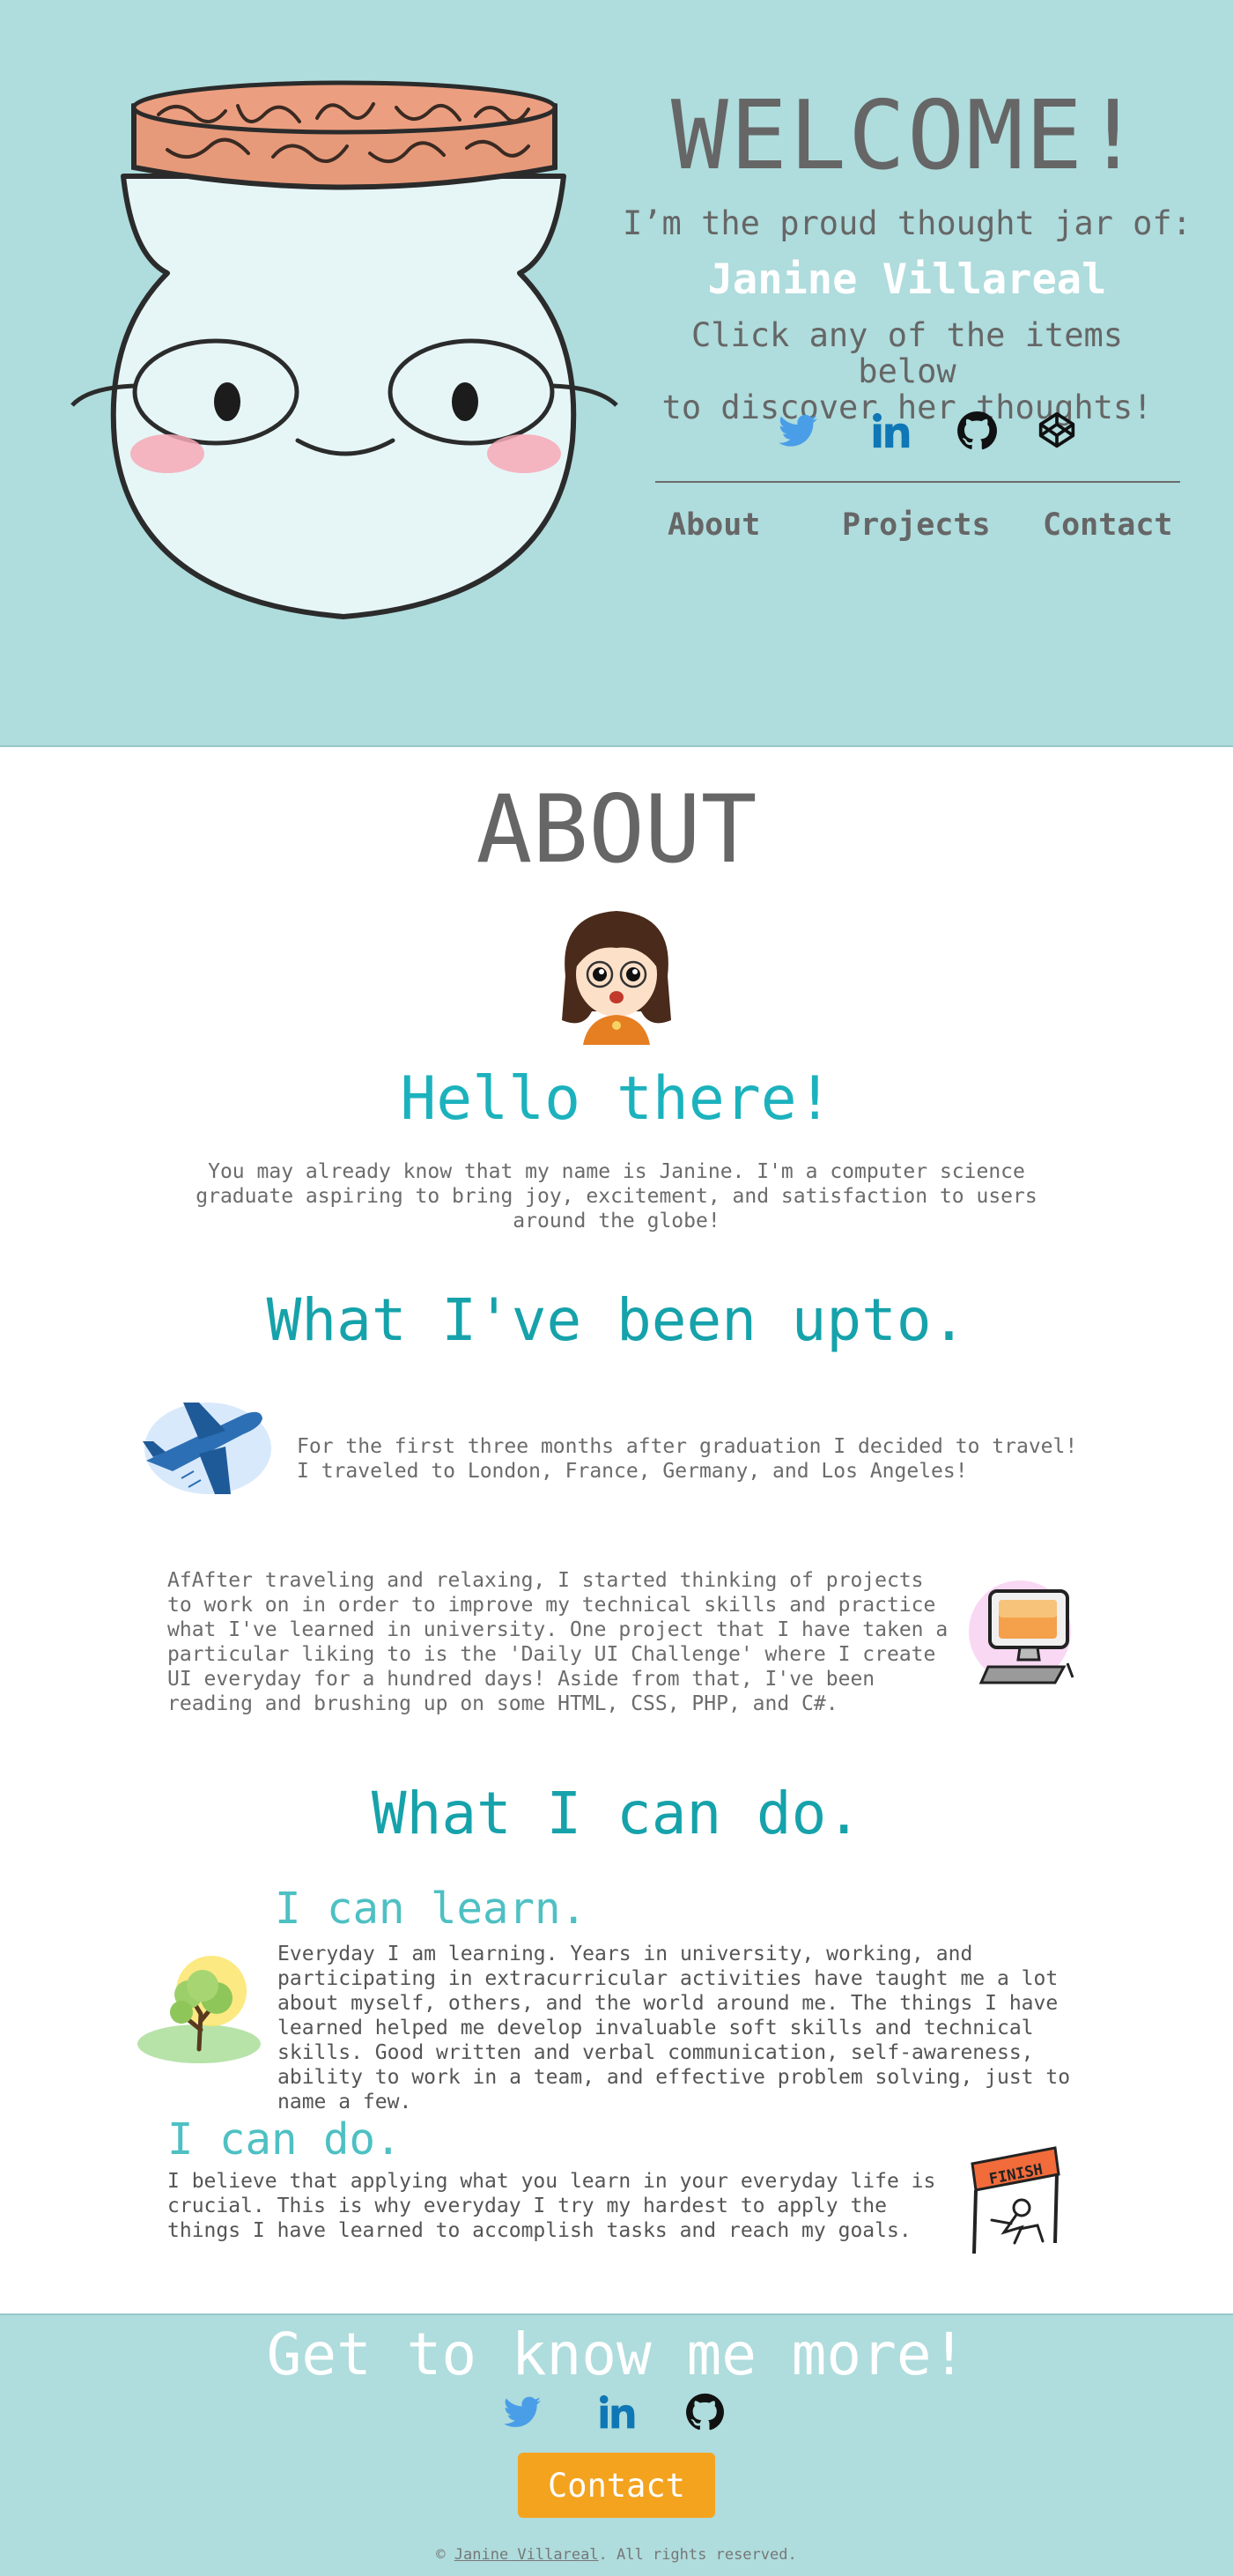  Describe the element at coordinates (344, 350) in the screenshot. I see `thought-jar-illustration` at that location.